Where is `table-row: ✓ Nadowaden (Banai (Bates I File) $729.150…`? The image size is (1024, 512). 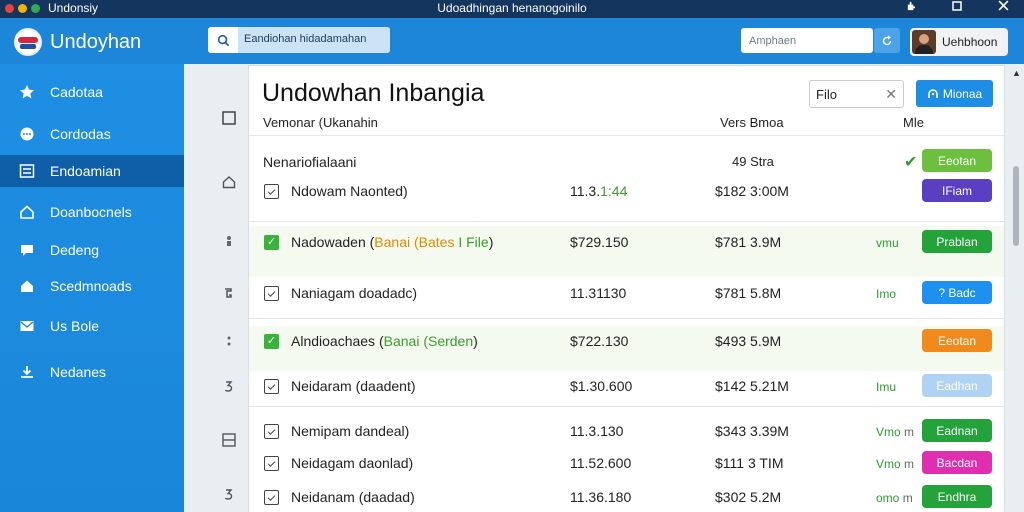
table-row: ✓ Nadowaden (Banai (Bates I File) $729.150… is located at coordinates (626, 251).